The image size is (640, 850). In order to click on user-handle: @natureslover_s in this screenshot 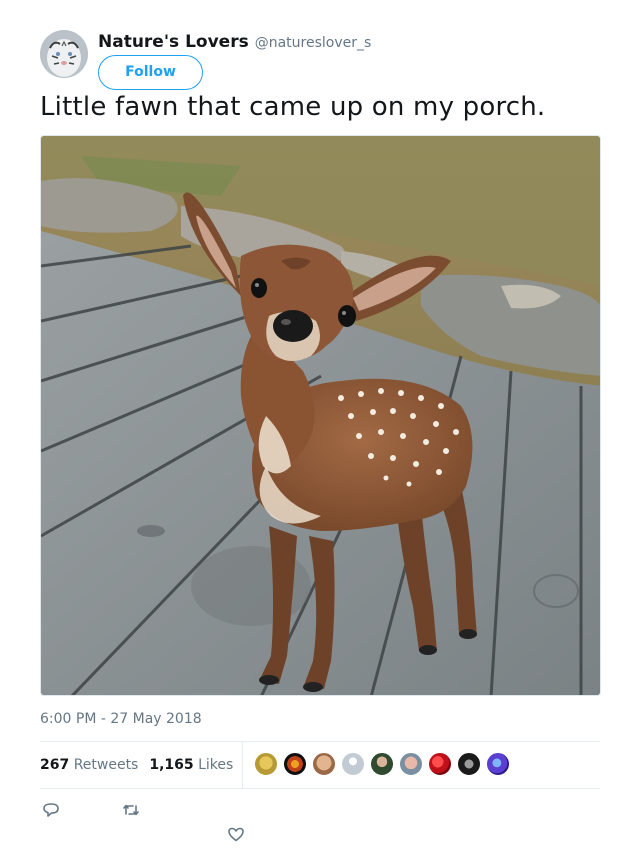, I will do `click(313, 43)`.